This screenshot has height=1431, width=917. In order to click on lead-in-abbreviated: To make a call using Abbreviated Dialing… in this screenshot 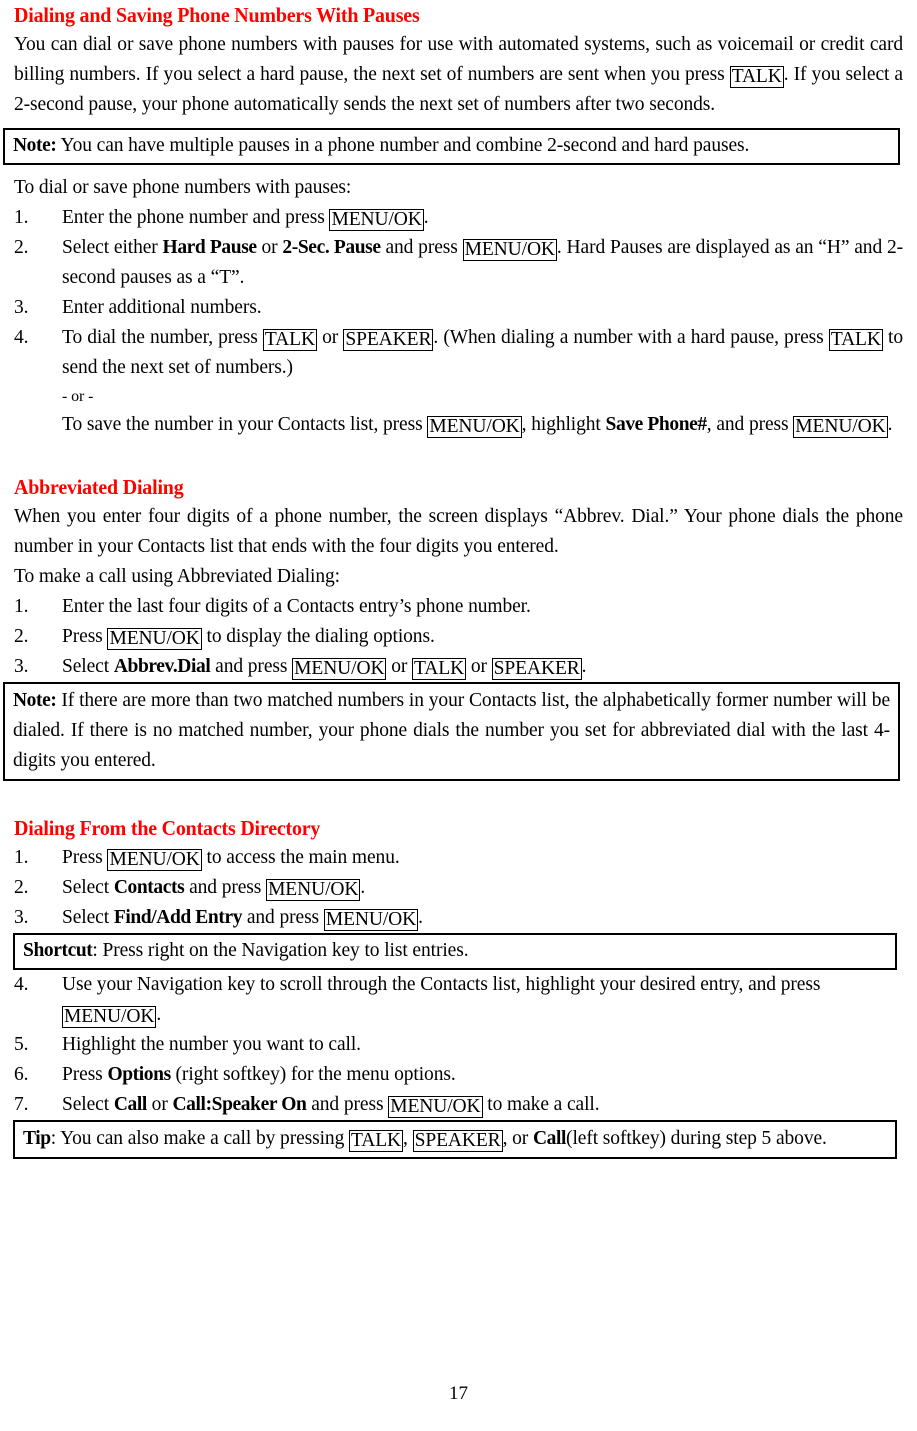, I will do `click(177, 576)`.